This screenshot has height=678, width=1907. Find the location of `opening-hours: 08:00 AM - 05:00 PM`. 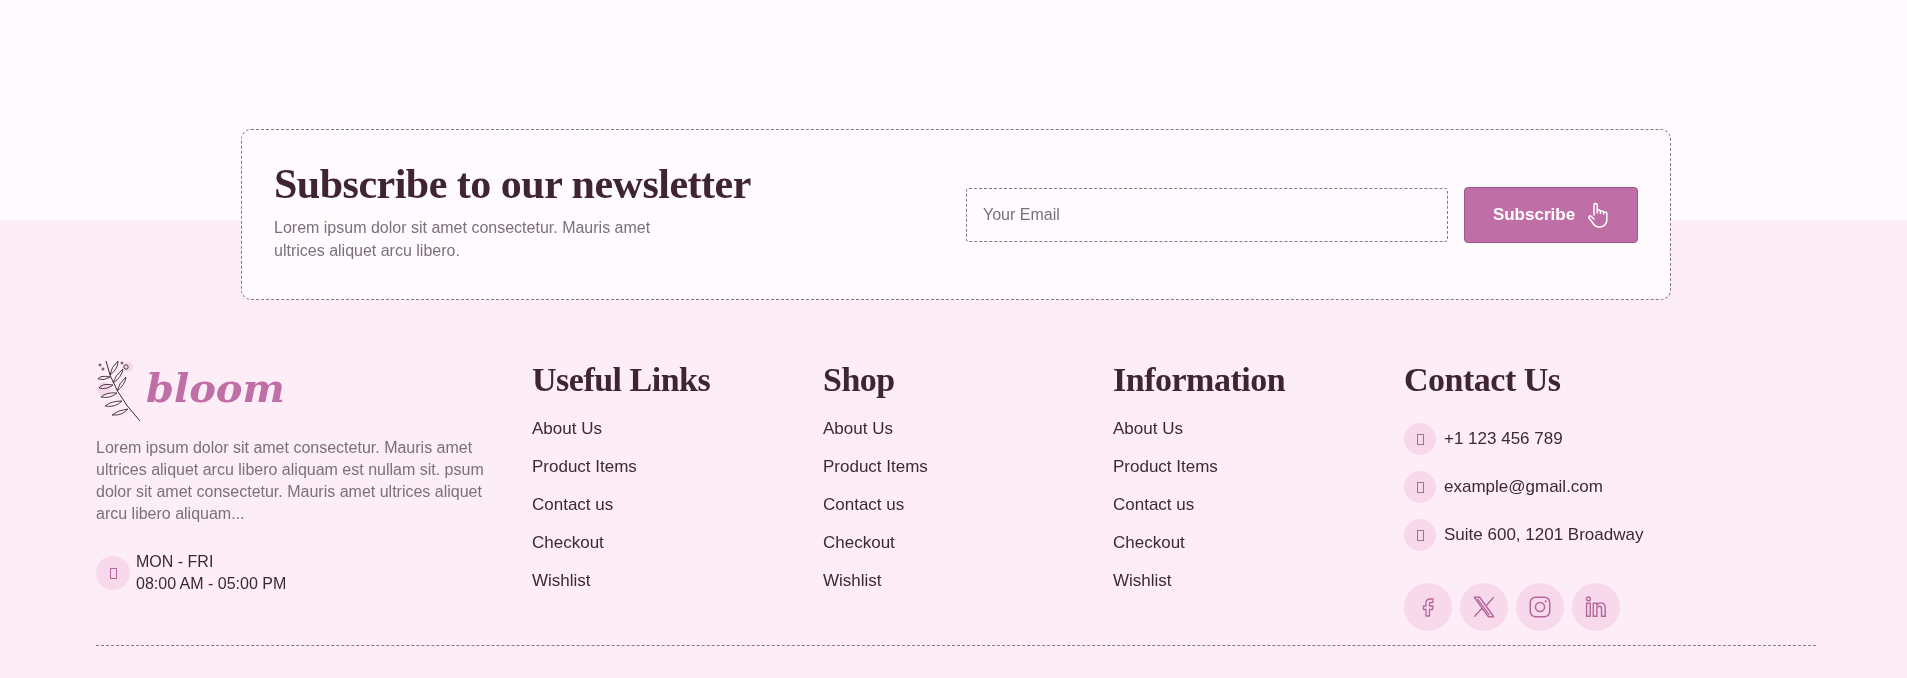

opening-hours: 08:00 AM - 05:00 PM is located at coordinates (211, 584).